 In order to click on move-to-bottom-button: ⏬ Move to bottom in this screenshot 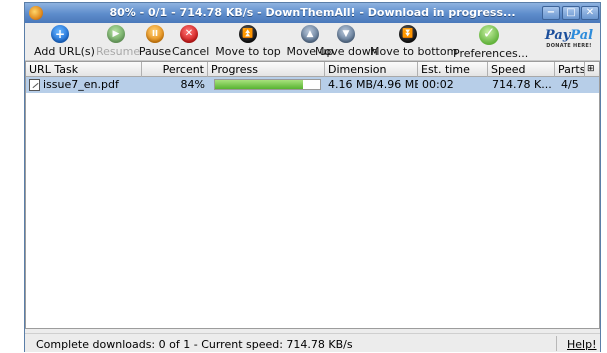, I will do `click(413, 42)`.